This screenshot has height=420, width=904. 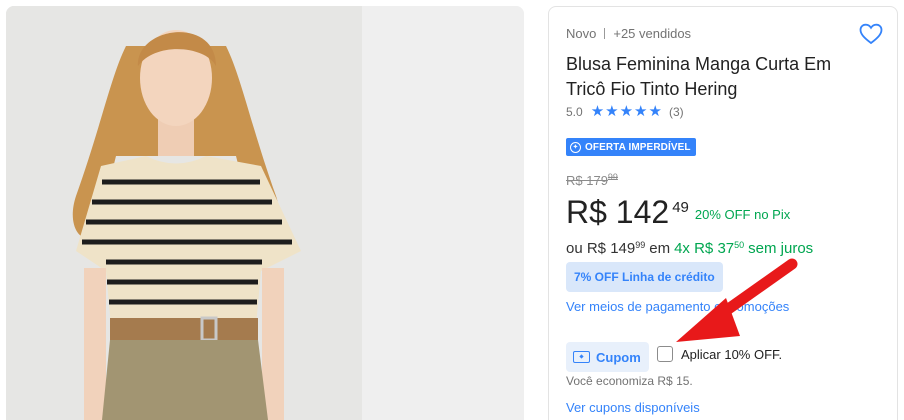 I want to click on pix-discount: 20% OFF no Pix, so click(x=742, y=214).